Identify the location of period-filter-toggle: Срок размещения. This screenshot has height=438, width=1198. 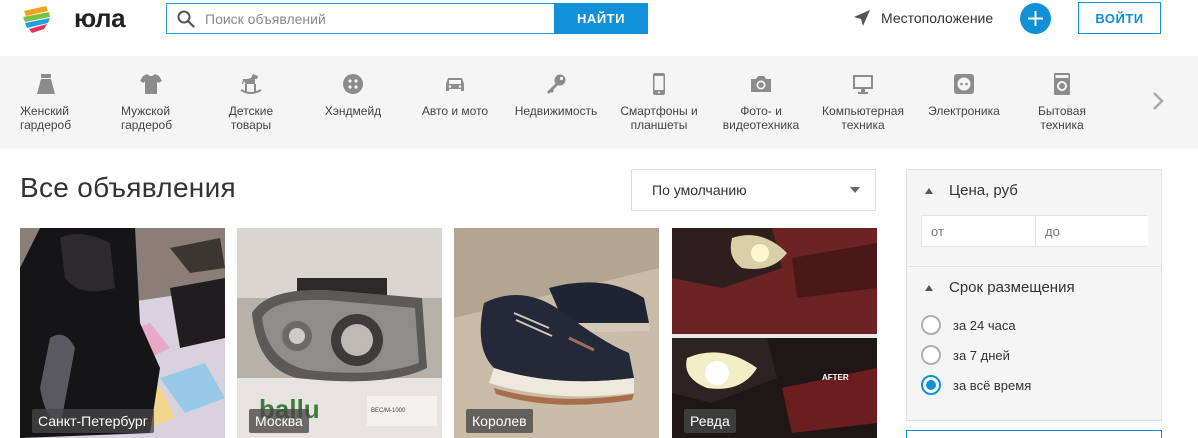
(1000, 287).